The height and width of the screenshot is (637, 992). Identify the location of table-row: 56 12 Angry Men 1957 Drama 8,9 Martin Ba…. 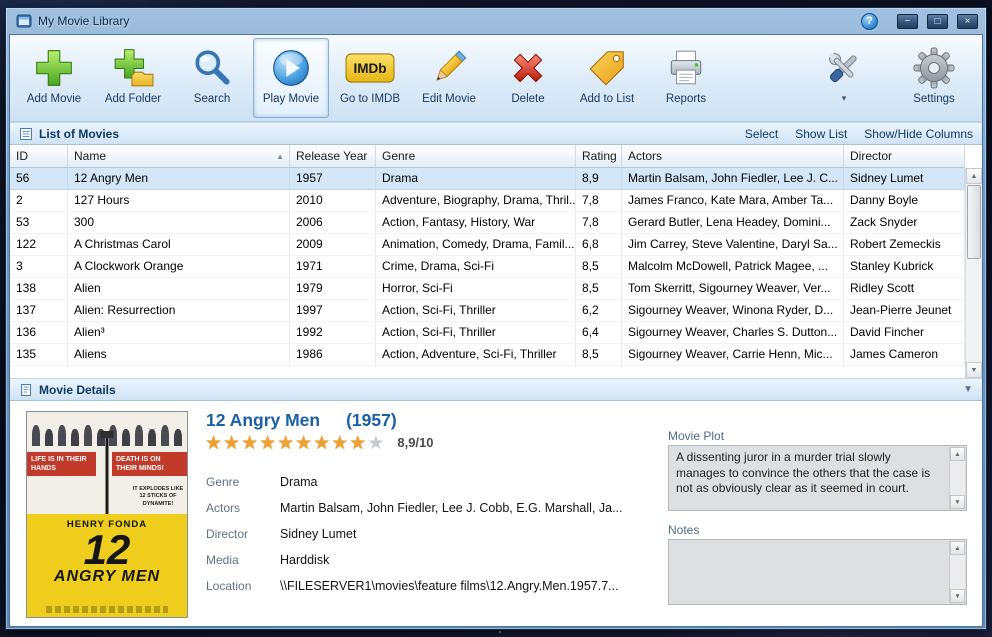
(487, 179).